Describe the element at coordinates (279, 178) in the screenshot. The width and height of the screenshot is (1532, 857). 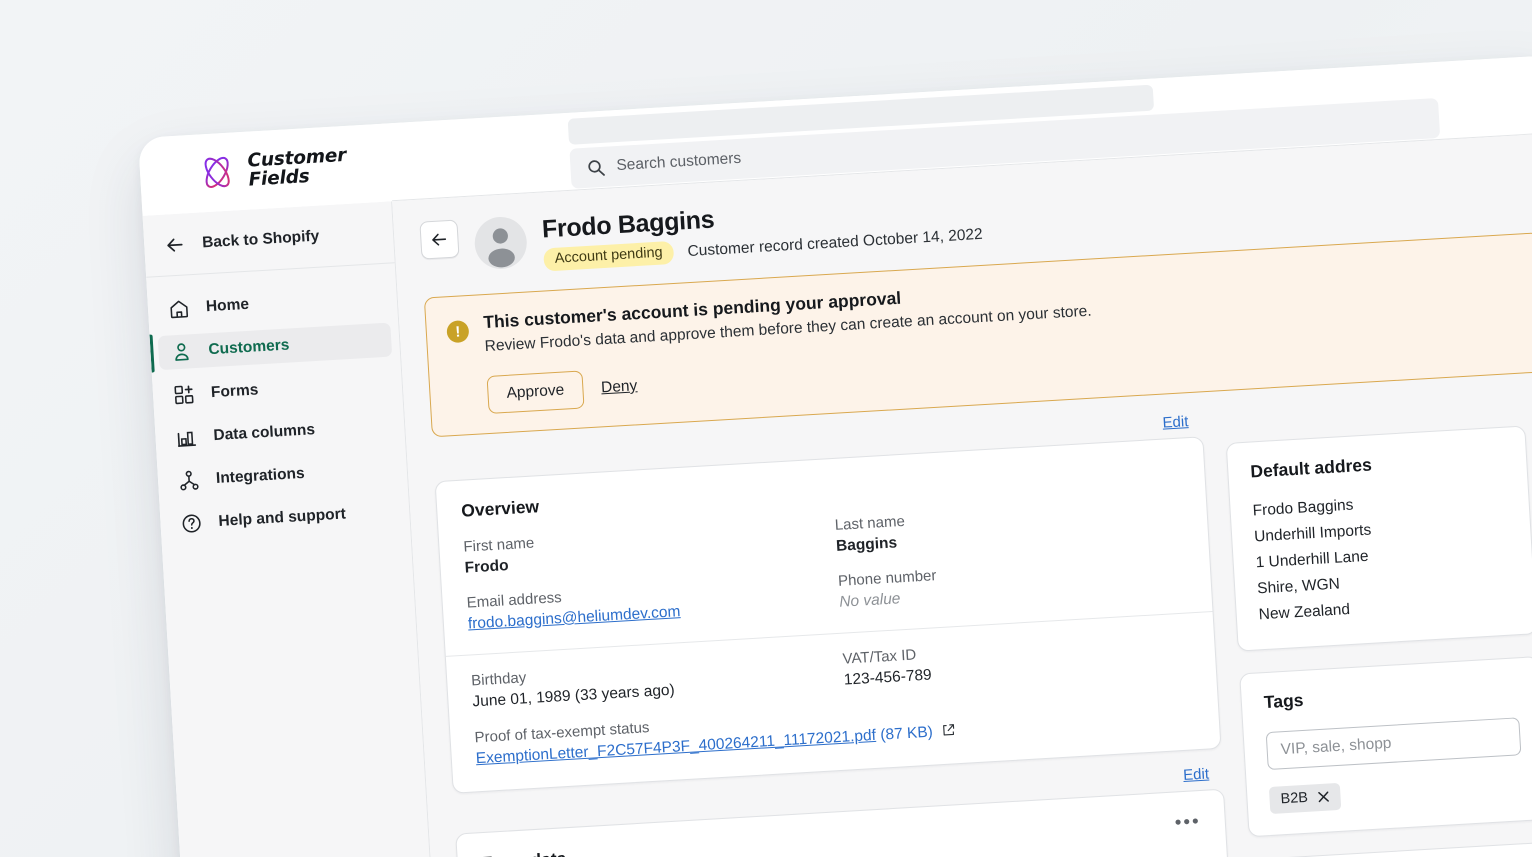
I see `brand-line-2: Fields` at that location.